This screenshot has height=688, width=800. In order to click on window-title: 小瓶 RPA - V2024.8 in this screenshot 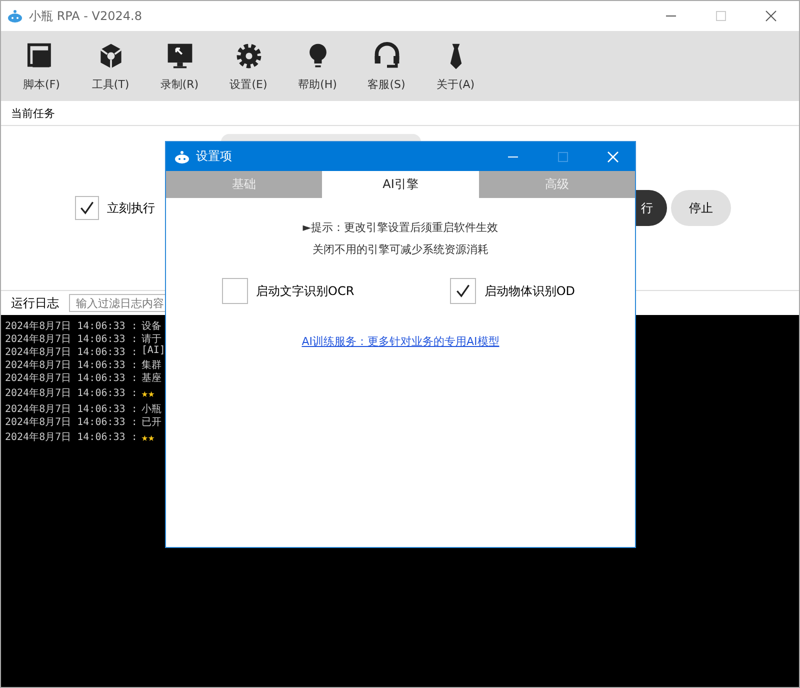, I will do `click(85, 16)`.